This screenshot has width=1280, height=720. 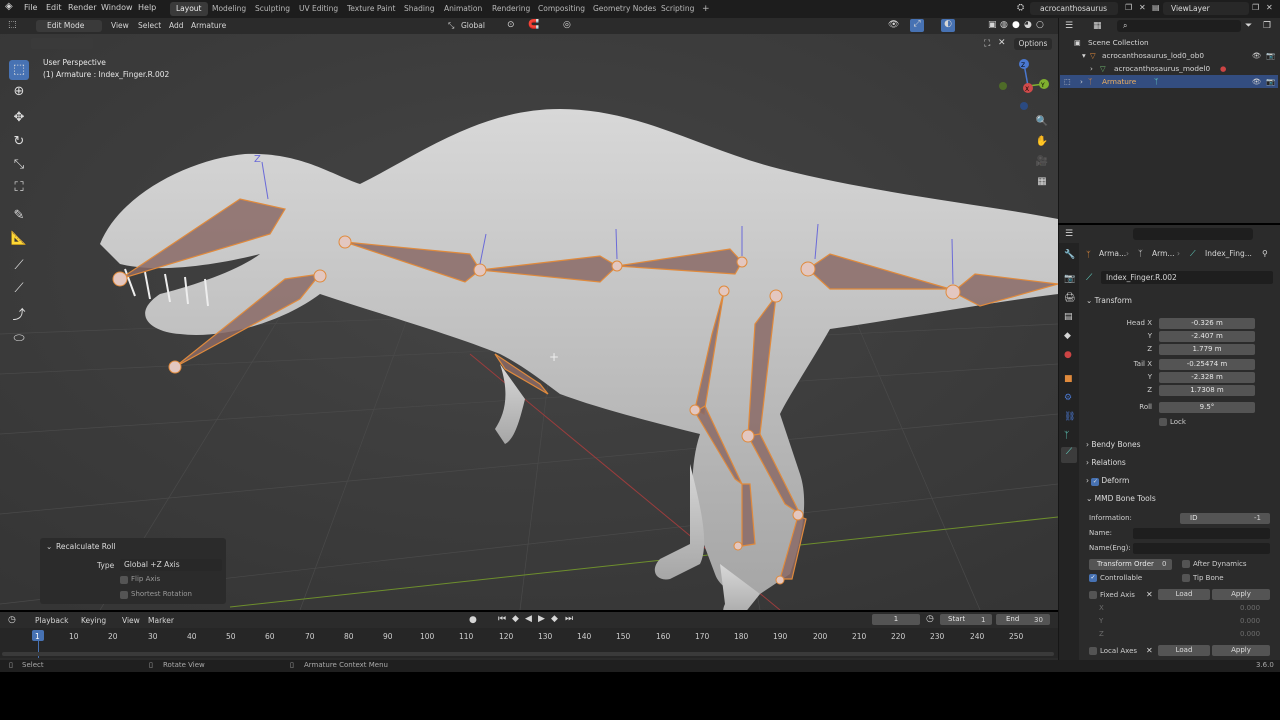 What do you see at coordinates (1256, 55) in the screenshot?
I see `eye-icon: 👁` at bounding box center [1256, 55].